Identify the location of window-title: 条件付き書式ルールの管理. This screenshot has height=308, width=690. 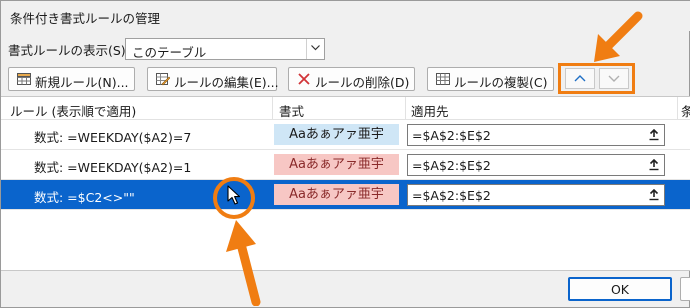
(85, 18).